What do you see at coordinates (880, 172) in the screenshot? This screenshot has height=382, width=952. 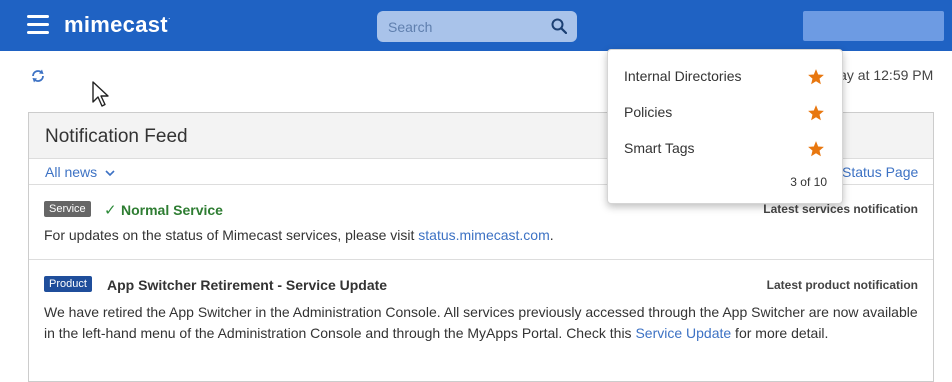 I see `status-page-link: Status Page` at bounding box center [880, 172].